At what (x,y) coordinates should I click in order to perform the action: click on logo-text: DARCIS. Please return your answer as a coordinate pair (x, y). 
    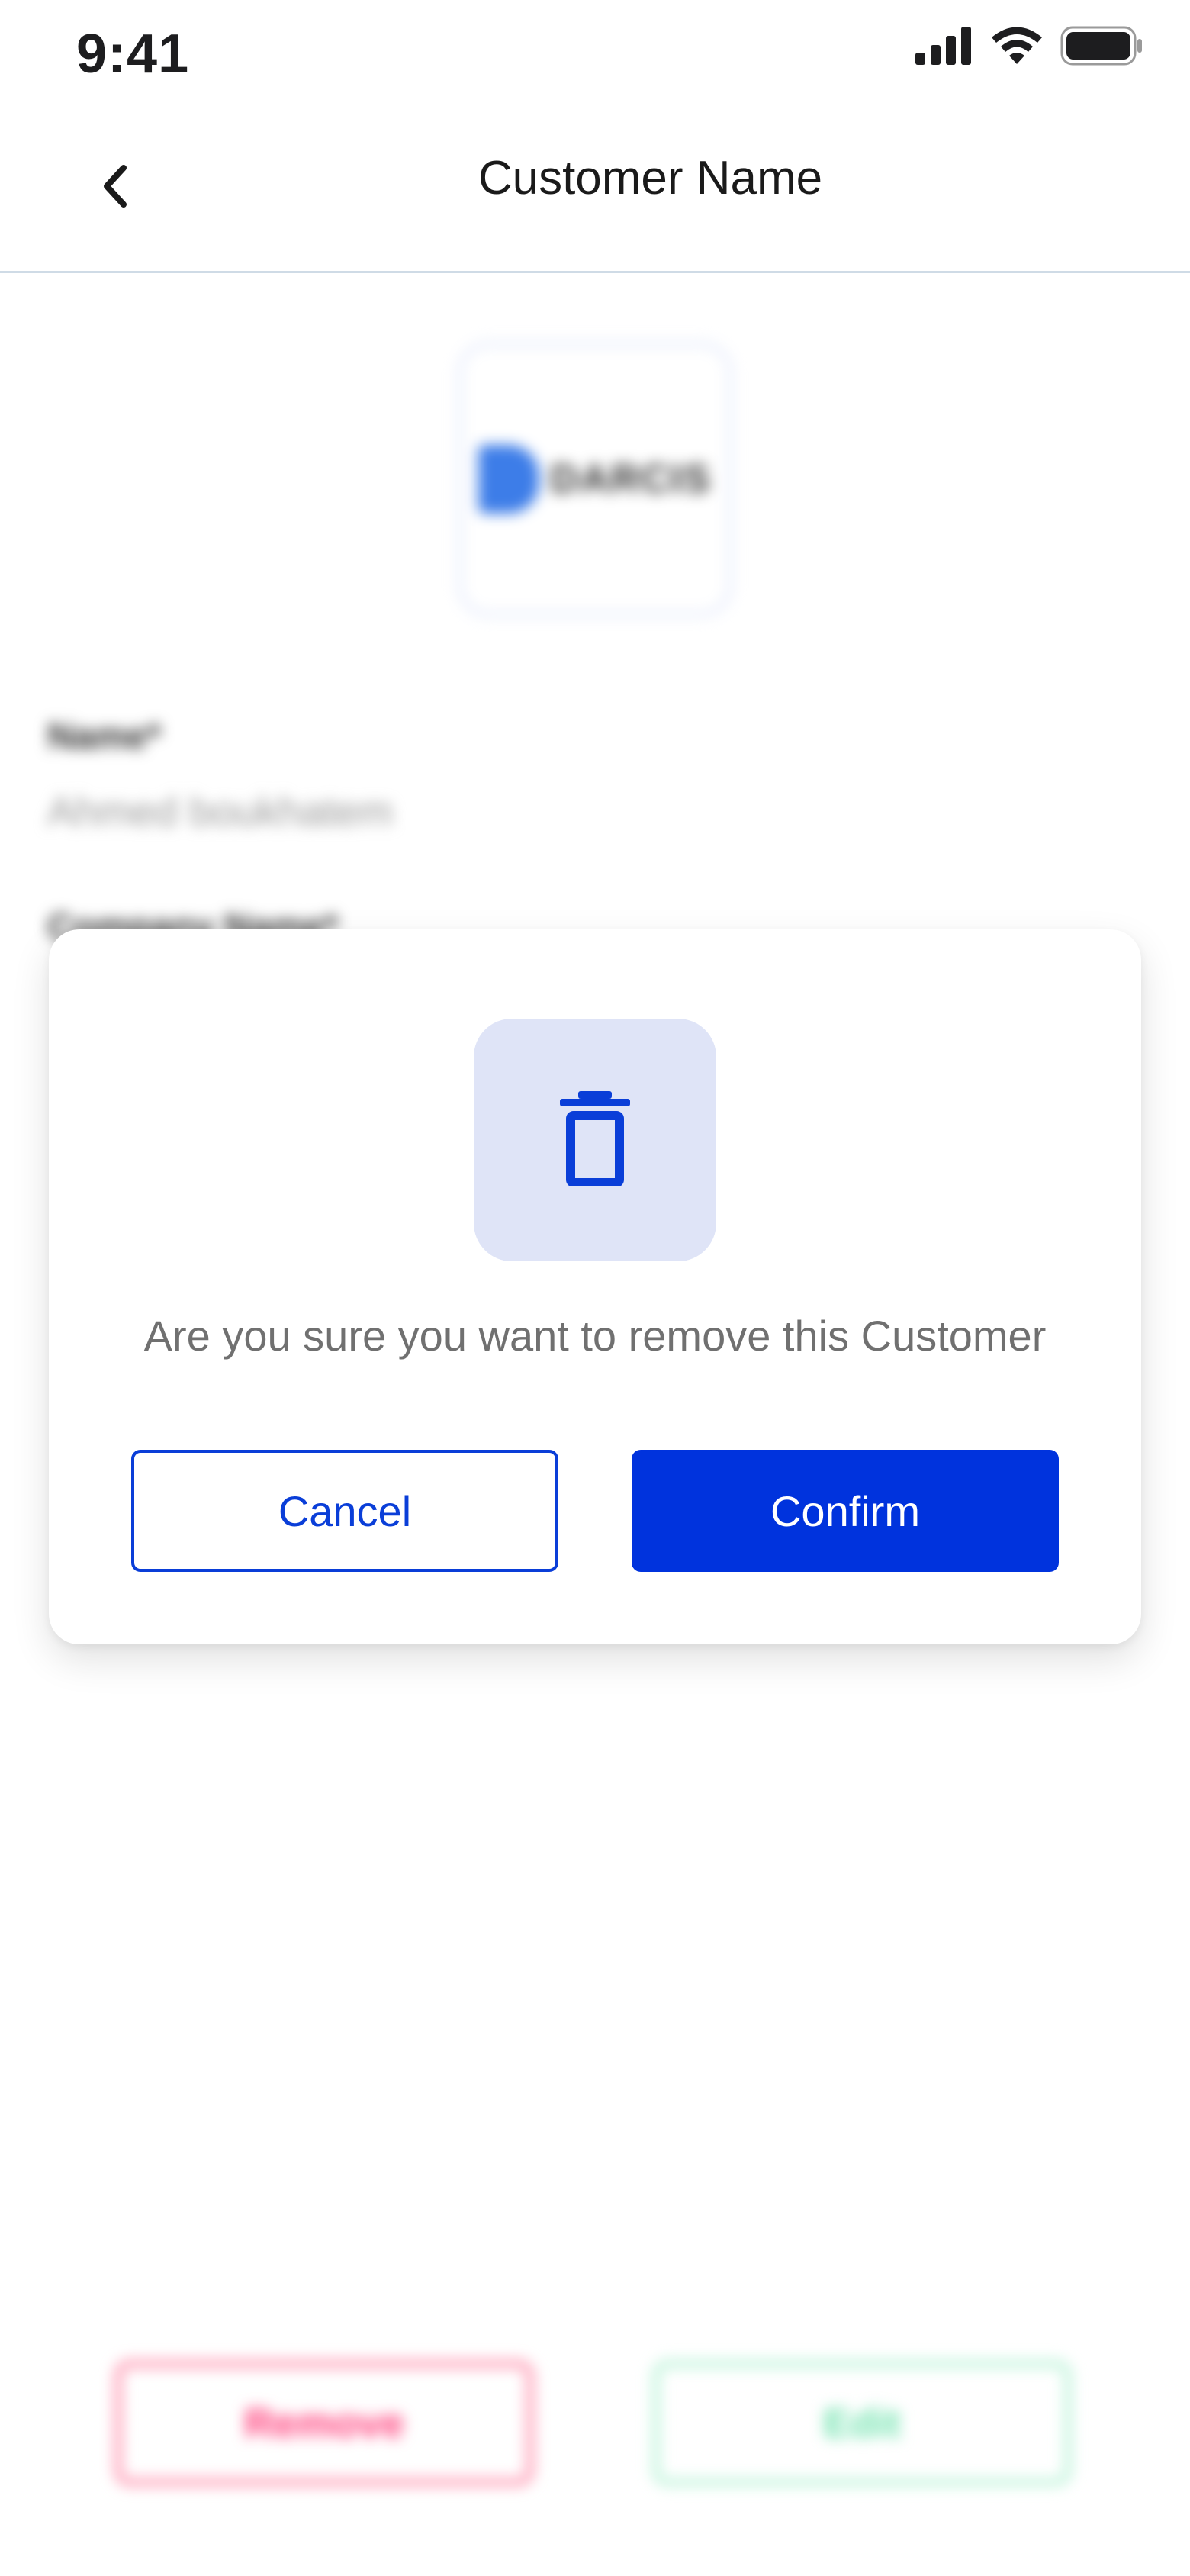
    Looking at the image, I should click on (631, 479).